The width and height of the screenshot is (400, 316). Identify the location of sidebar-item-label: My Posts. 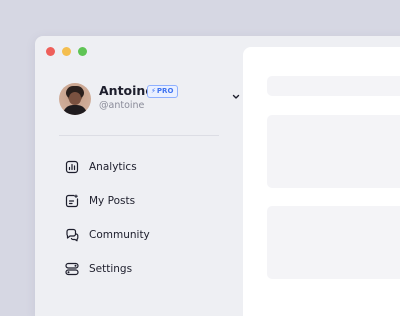
(112, 201).